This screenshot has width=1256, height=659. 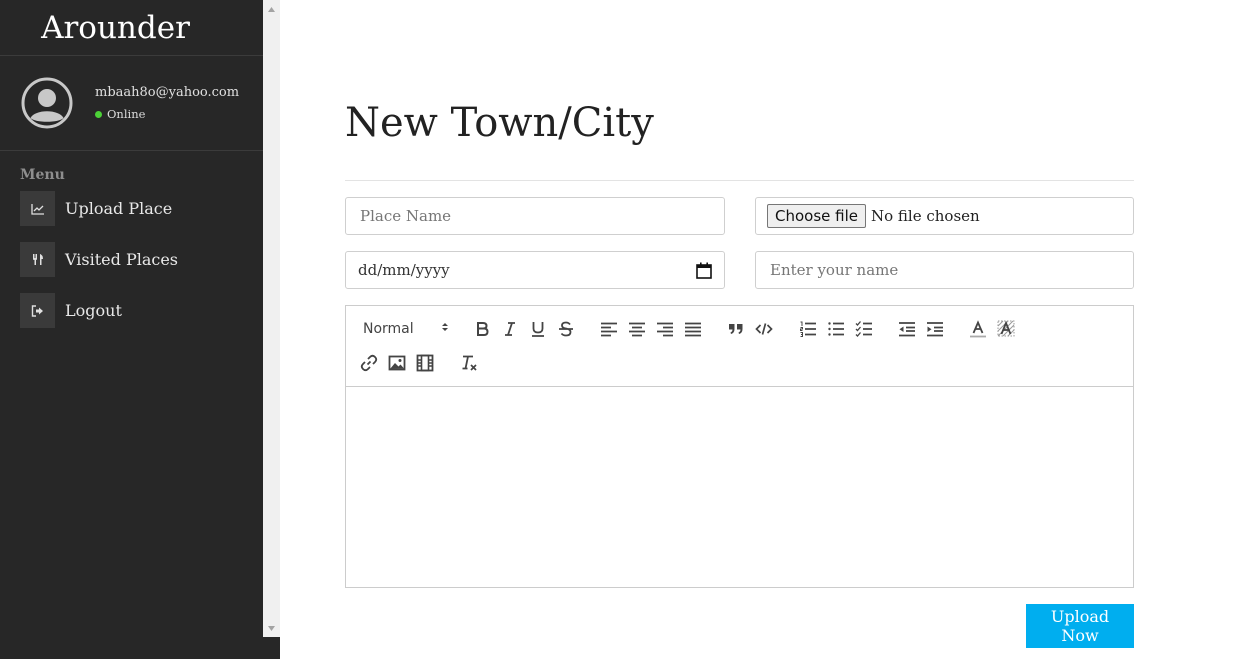 I want to click on background-color-icon, so click(x=1006, y=328).